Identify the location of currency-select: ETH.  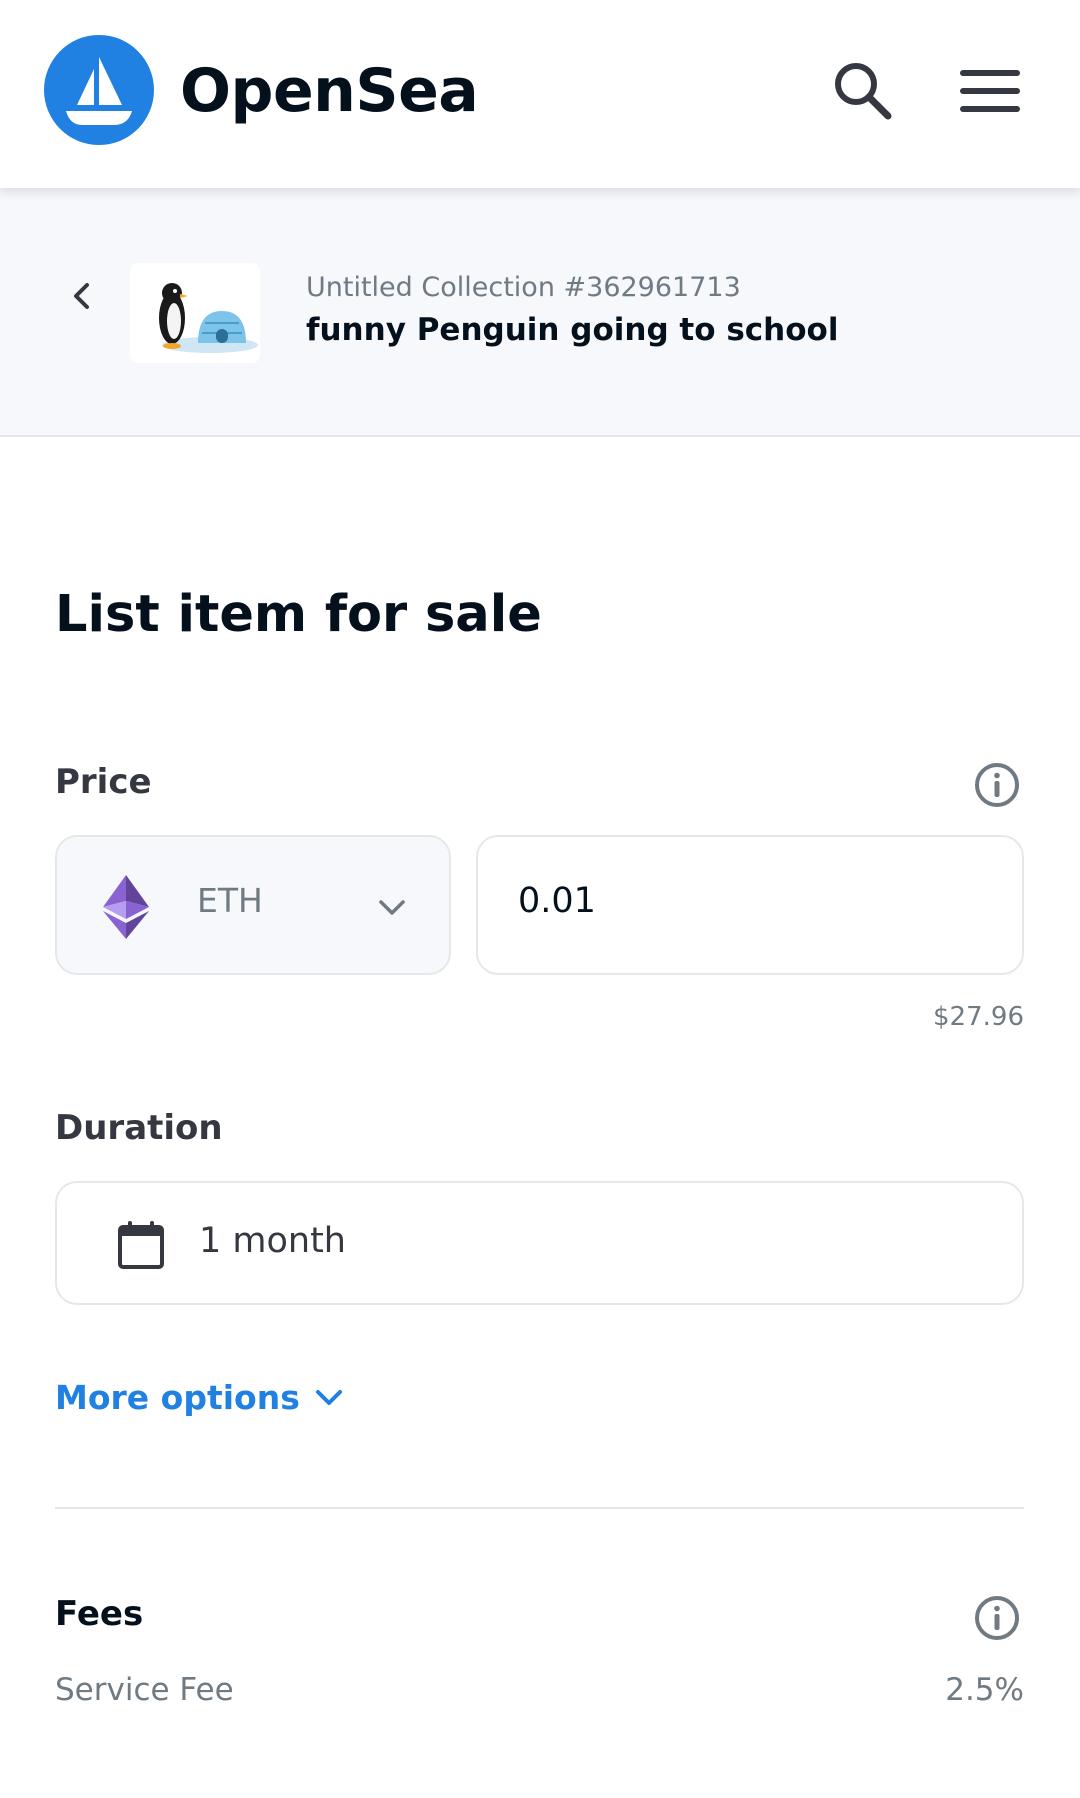
(253, 905).